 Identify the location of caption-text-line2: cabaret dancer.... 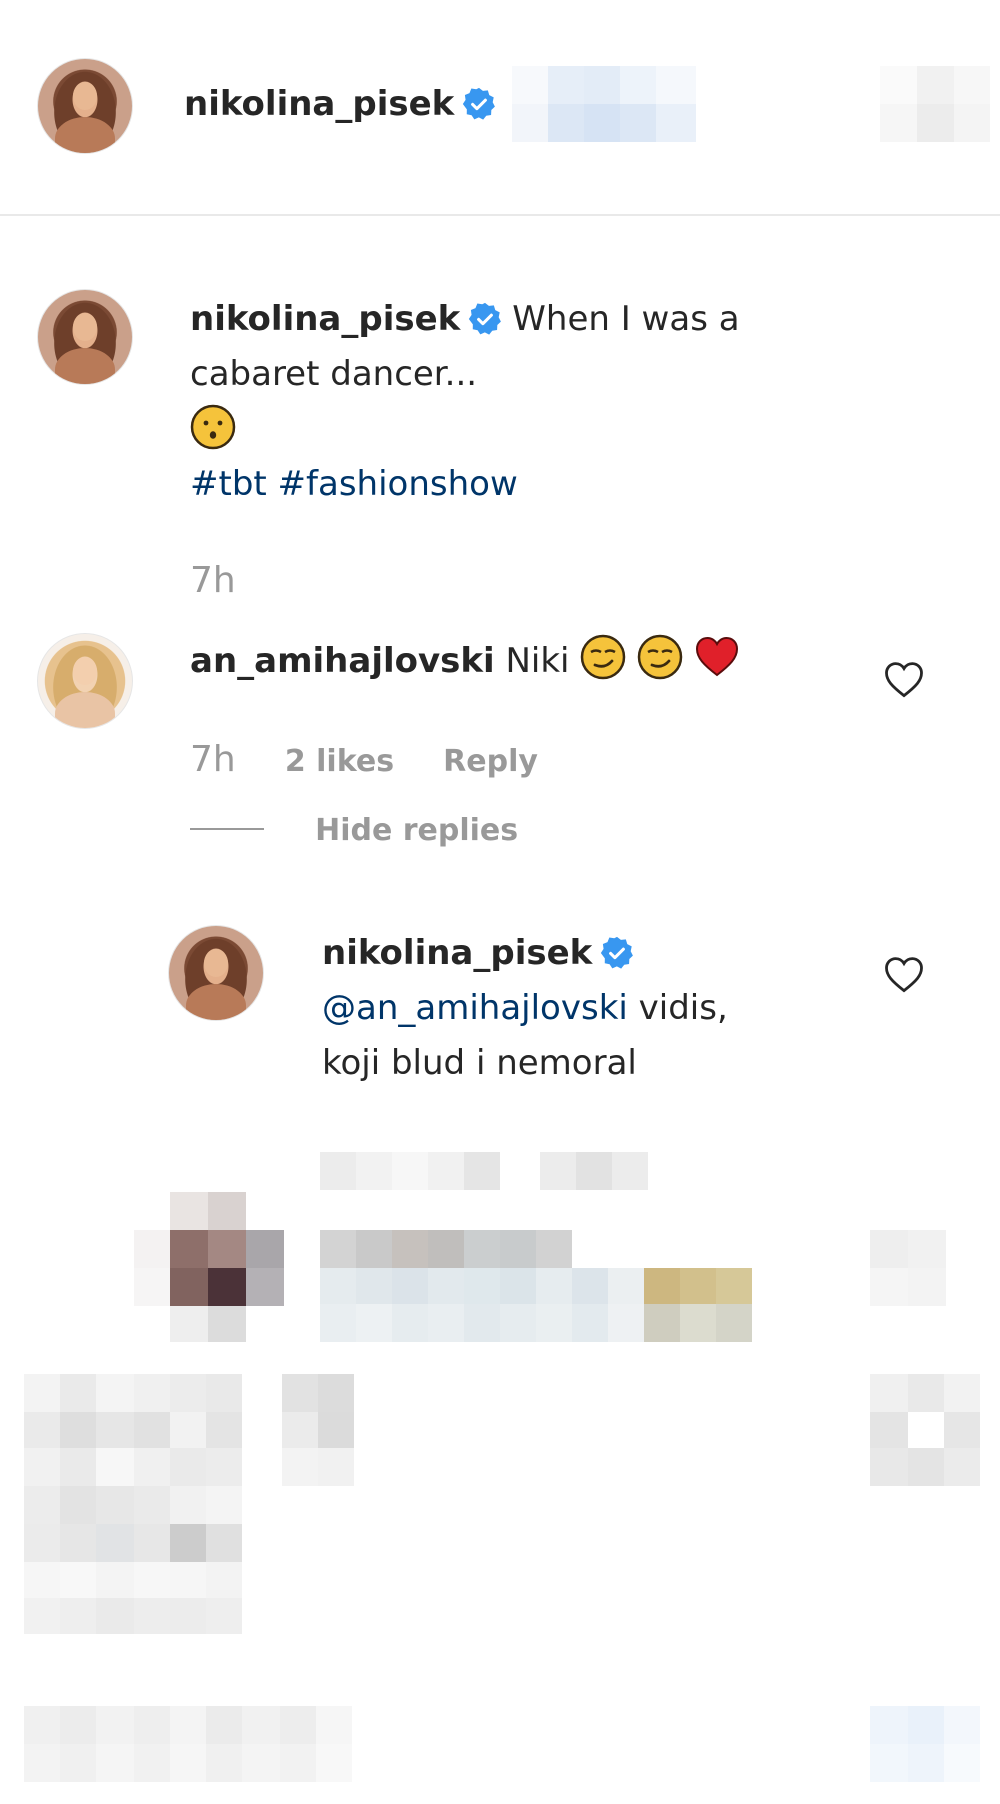
(334, 374).